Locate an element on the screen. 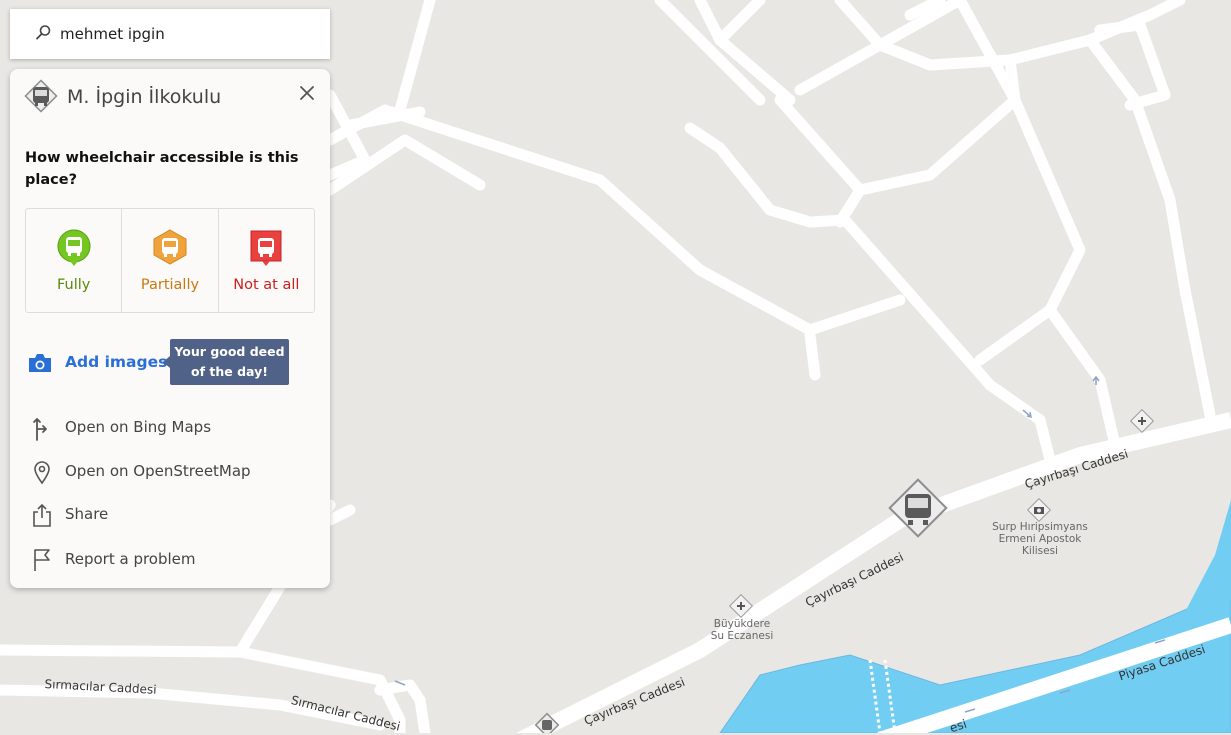  report-problem-link: Report a problem is located at coordinates (170, 561).